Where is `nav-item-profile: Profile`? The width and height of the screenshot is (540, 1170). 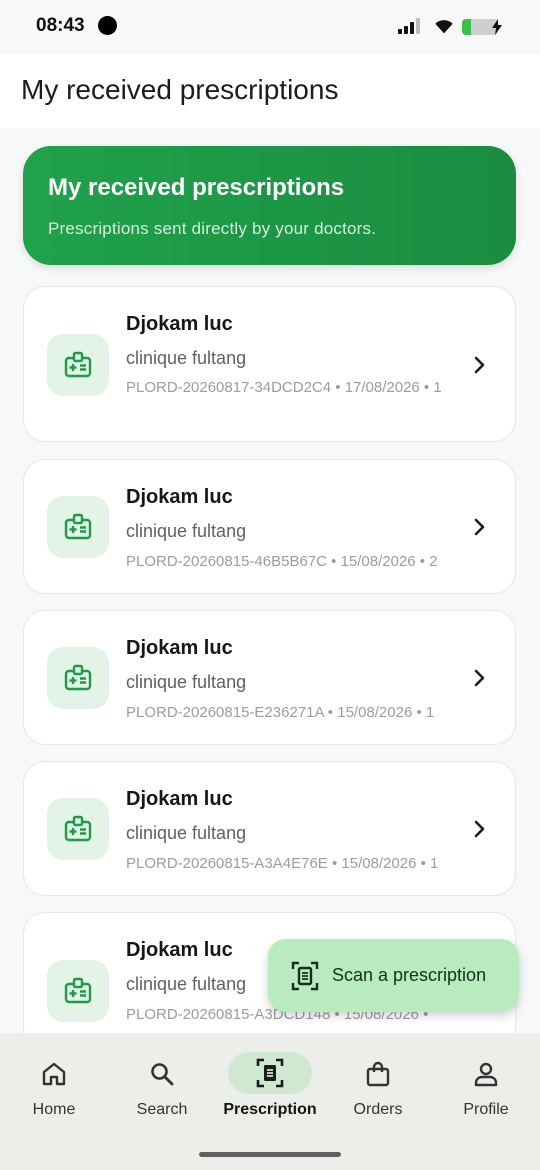 nav-item-profile: Profile is located at coordinates (486, 1083).